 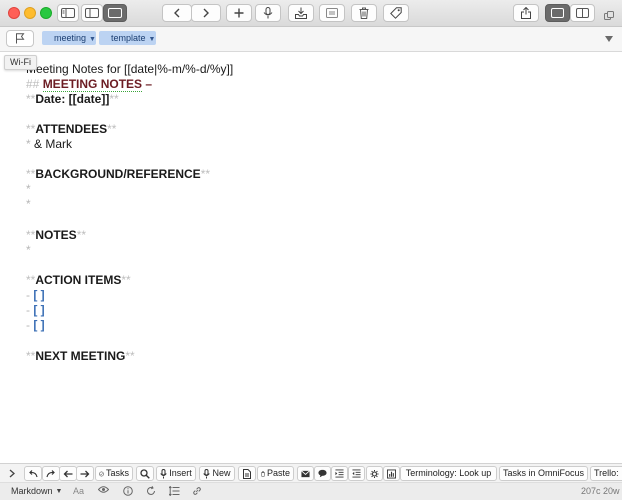 I want to click on gear-icon, so click(x=374, y=473).